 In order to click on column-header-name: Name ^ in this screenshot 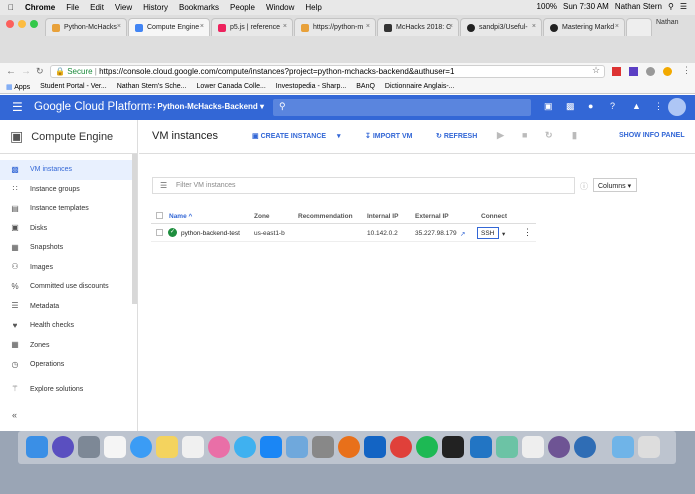, I will do `click(180, 216)`.